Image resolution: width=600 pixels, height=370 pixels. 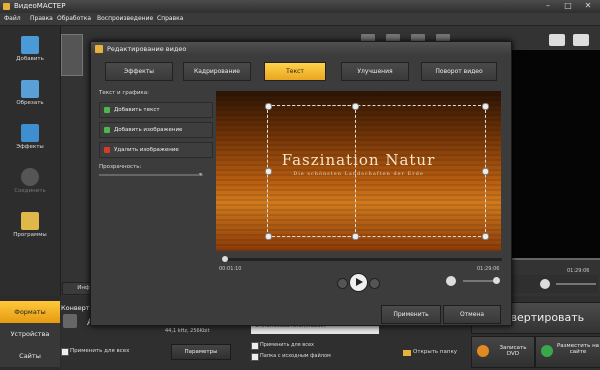 I want to click on menu-processing: Обработка, so click(x=74, y=18).